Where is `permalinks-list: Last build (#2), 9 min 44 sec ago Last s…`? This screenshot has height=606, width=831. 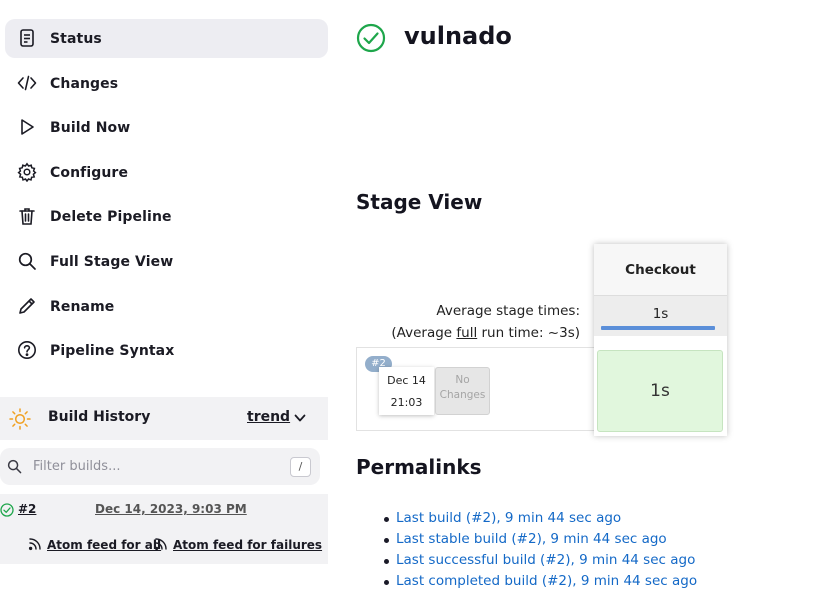
permalinks-list: Last build (#2), 9 min 44 sec ago Last s… is located at coordinates (540, 552).